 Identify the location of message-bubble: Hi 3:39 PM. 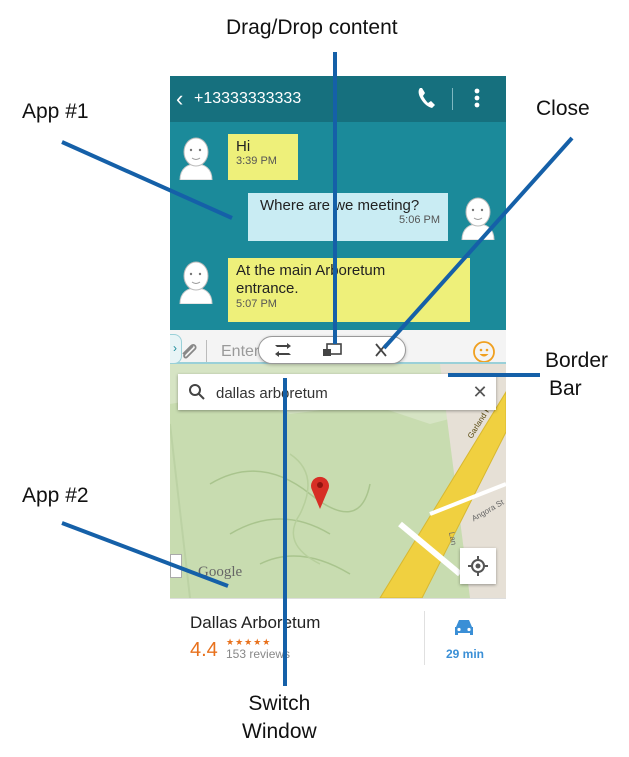
(263, 157).